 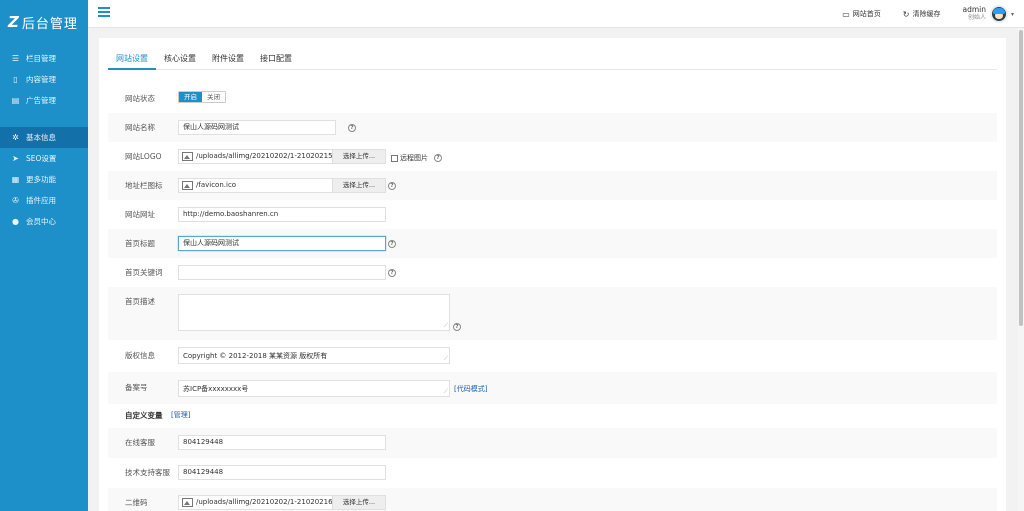 What do you see at coordinates (282, 442) in the screenshot?
I see `online-service-input: 804129448` at bounding box center [282, 442].